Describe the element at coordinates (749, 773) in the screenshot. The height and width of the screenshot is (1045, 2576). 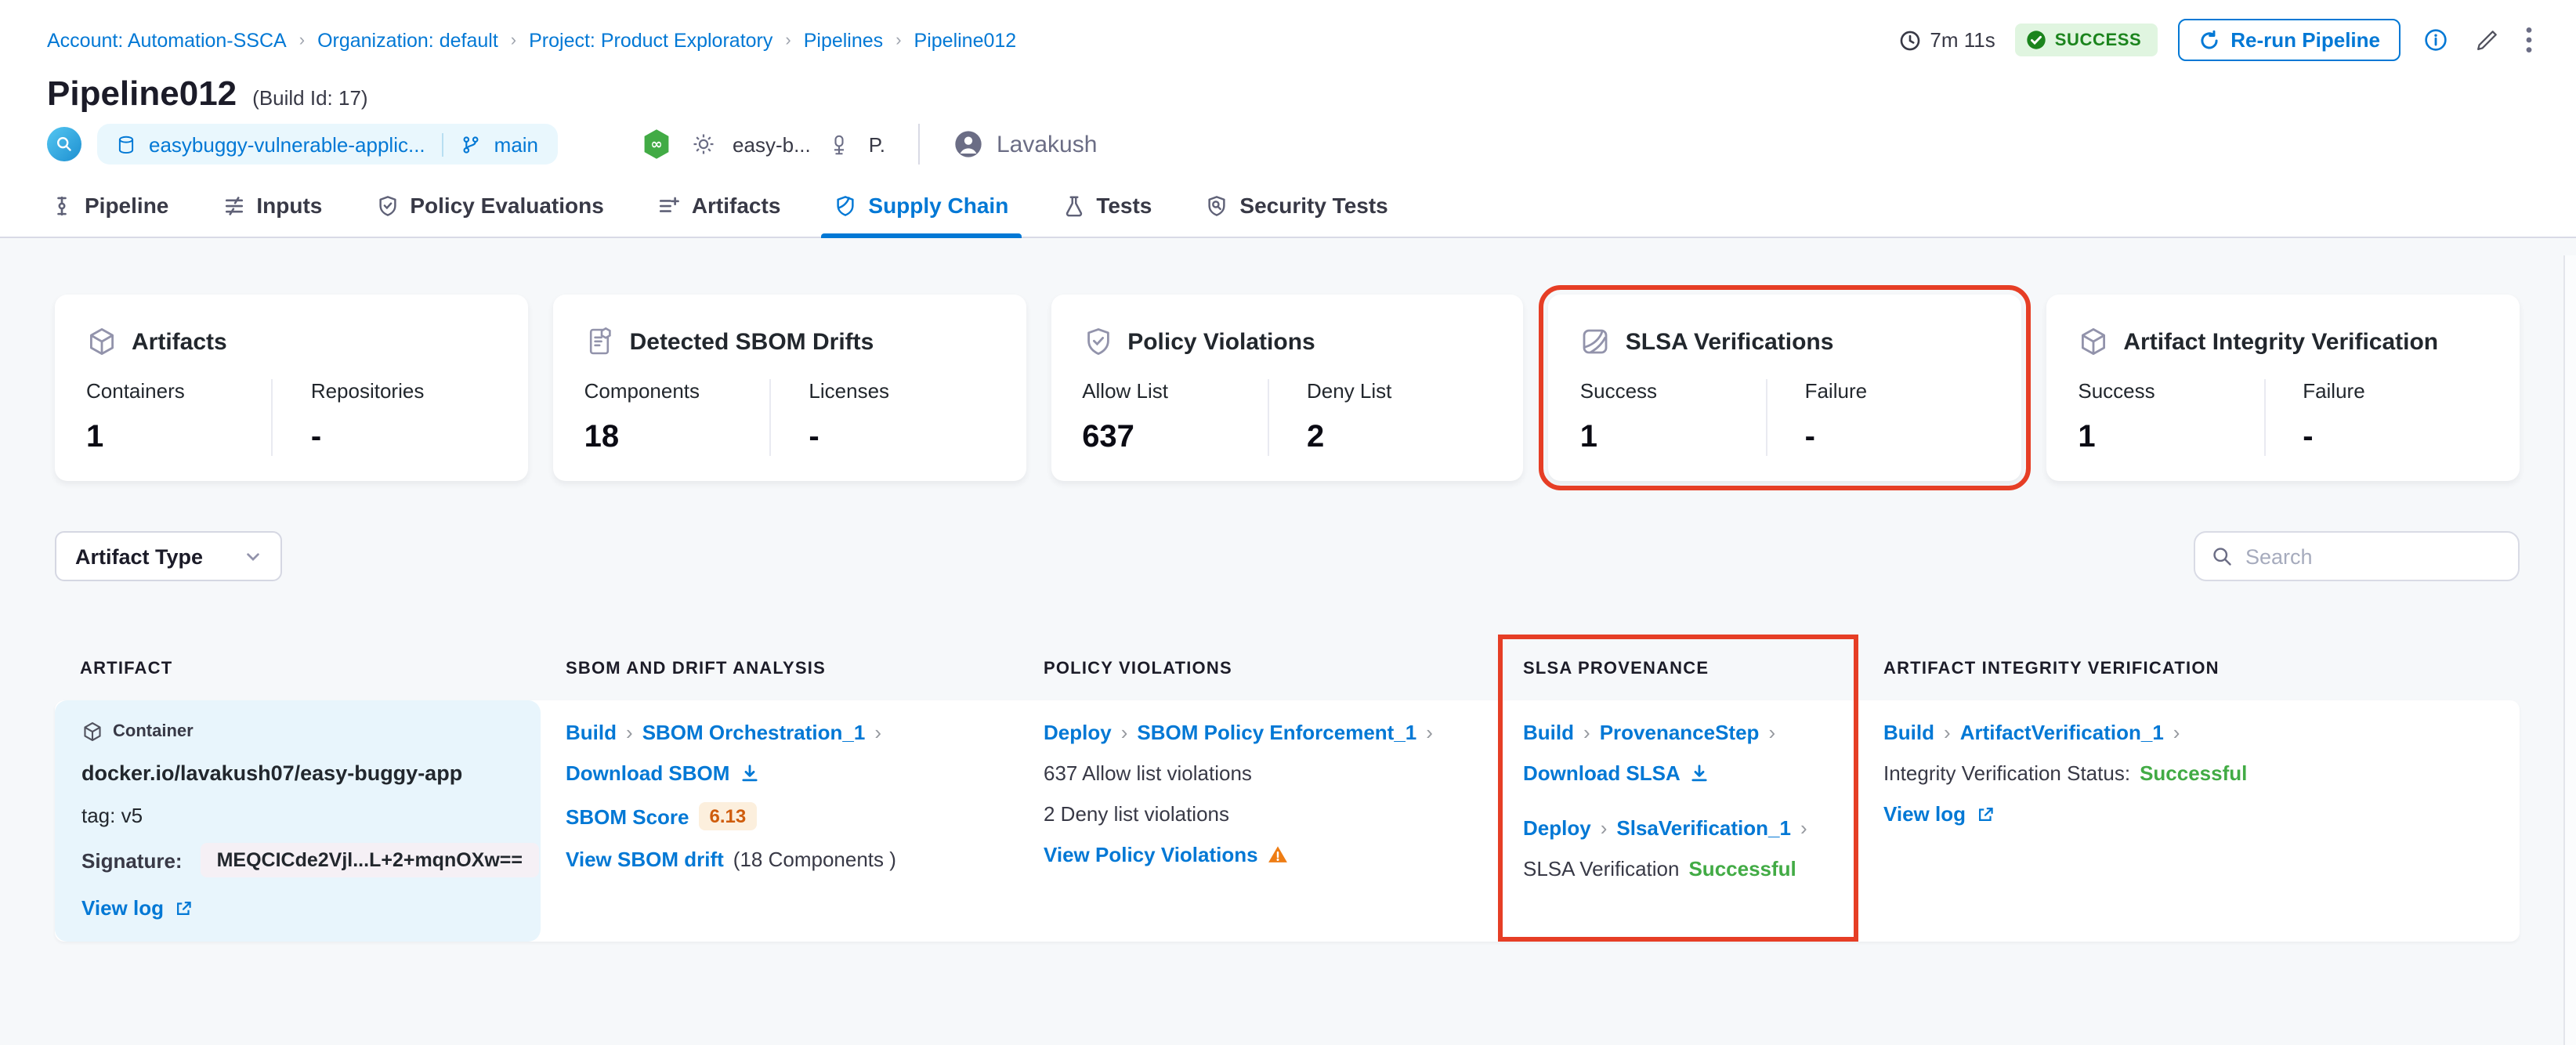
I see `download-icon` at that location.